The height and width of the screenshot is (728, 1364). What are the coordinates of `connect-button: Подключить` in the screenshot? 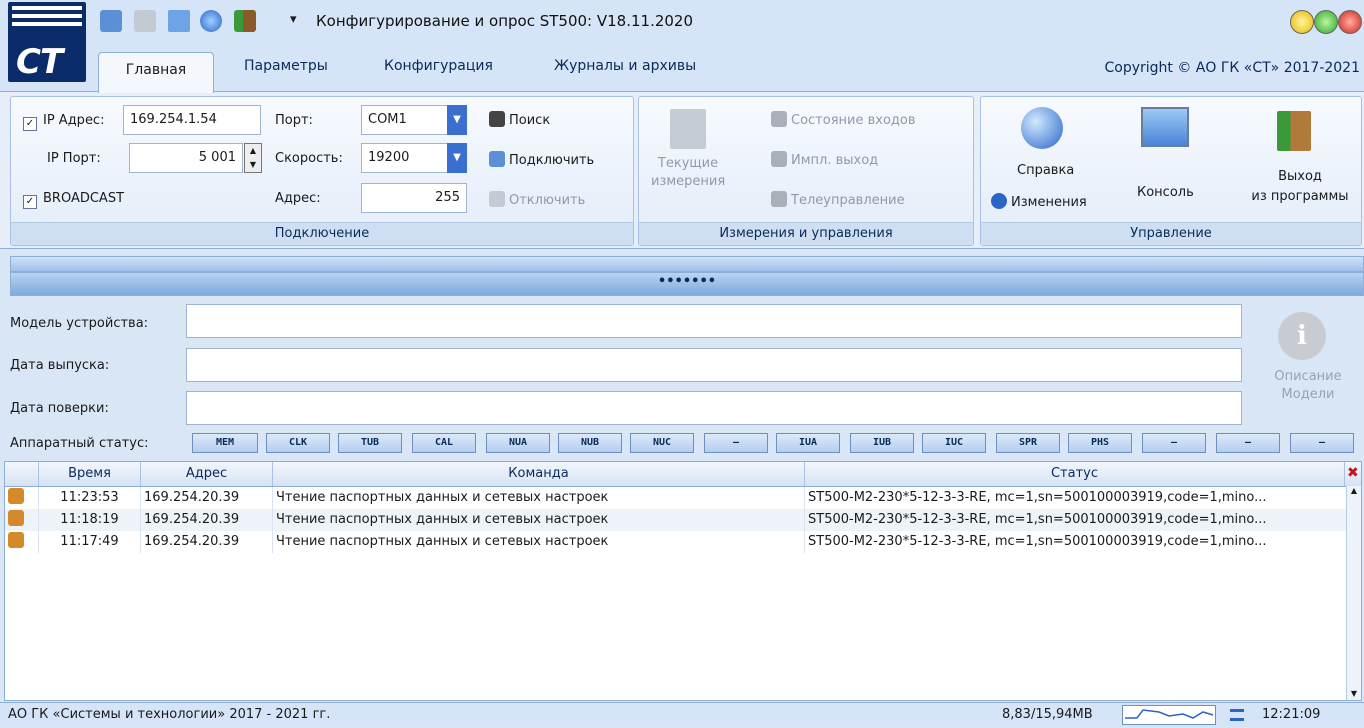 It's located at (541, 159).